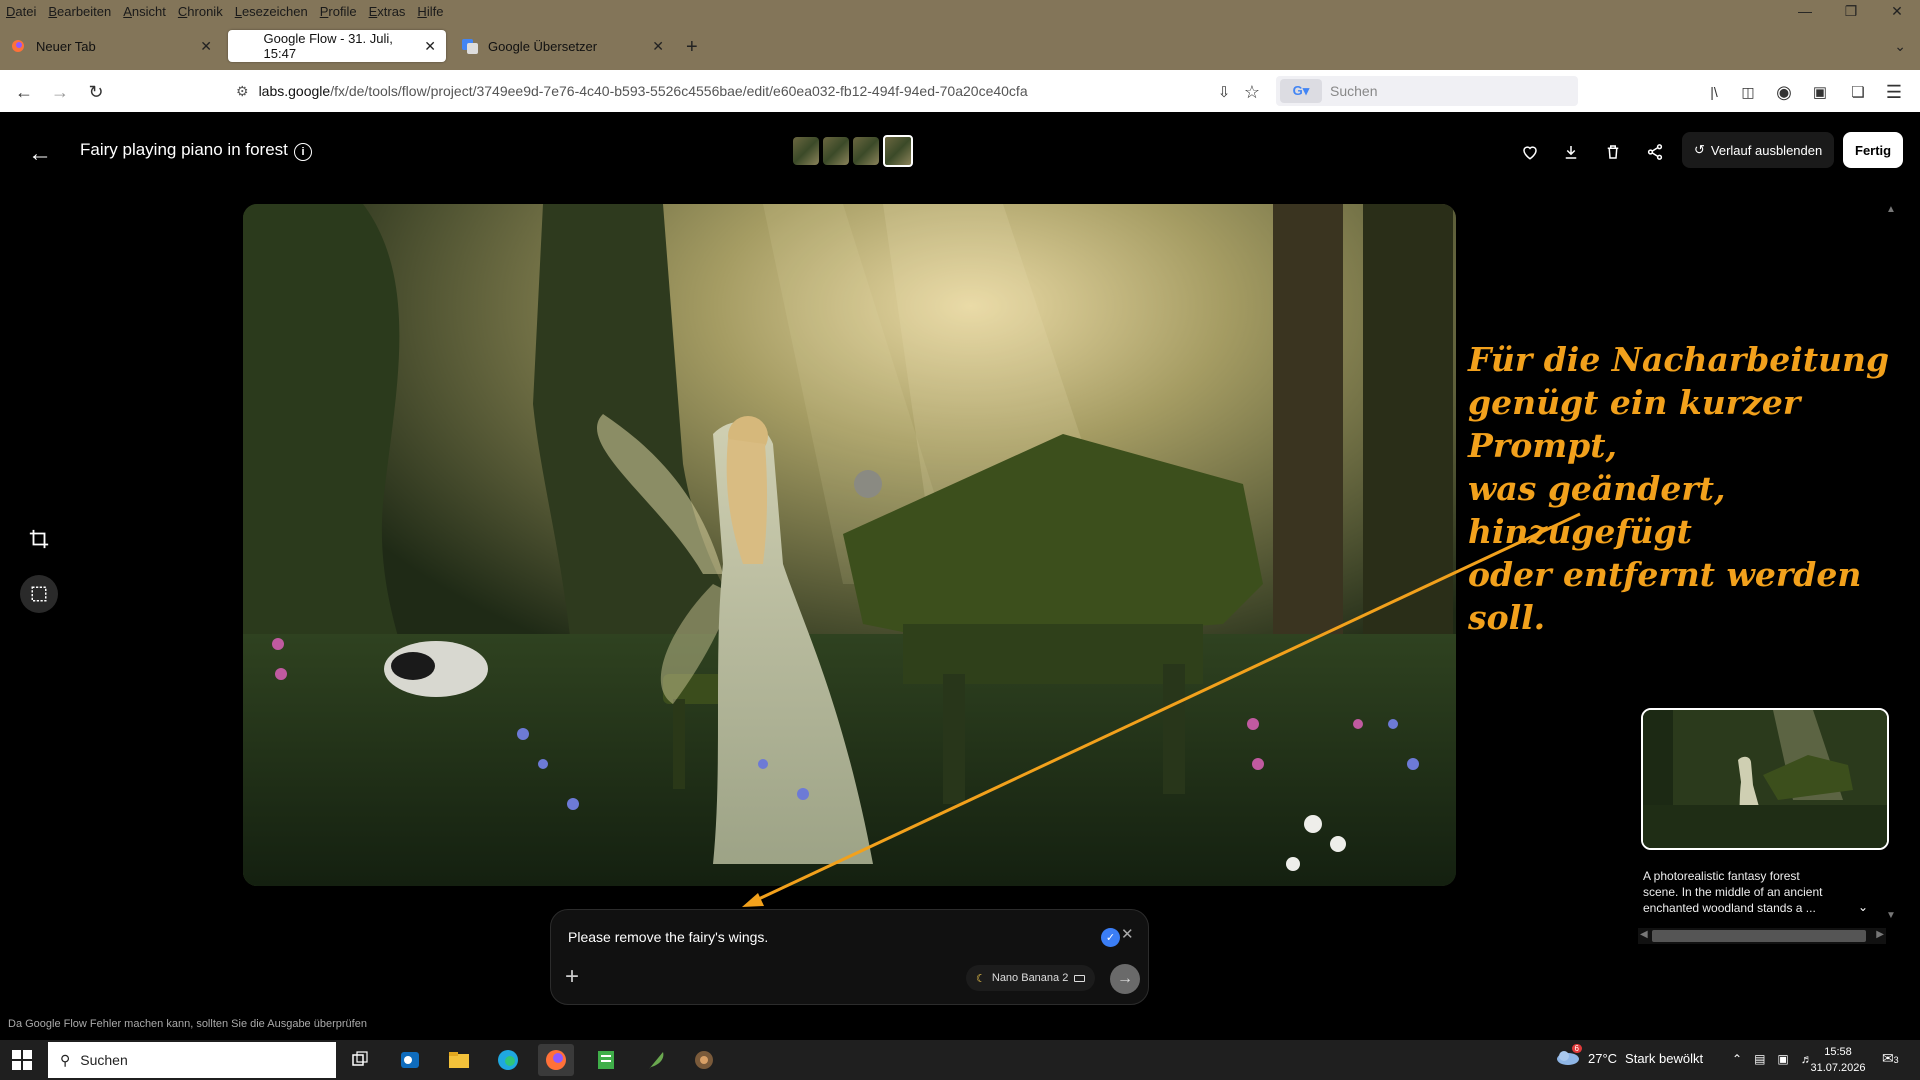  I want to click on search-placeholder: Suchen, so click(1354, 91).